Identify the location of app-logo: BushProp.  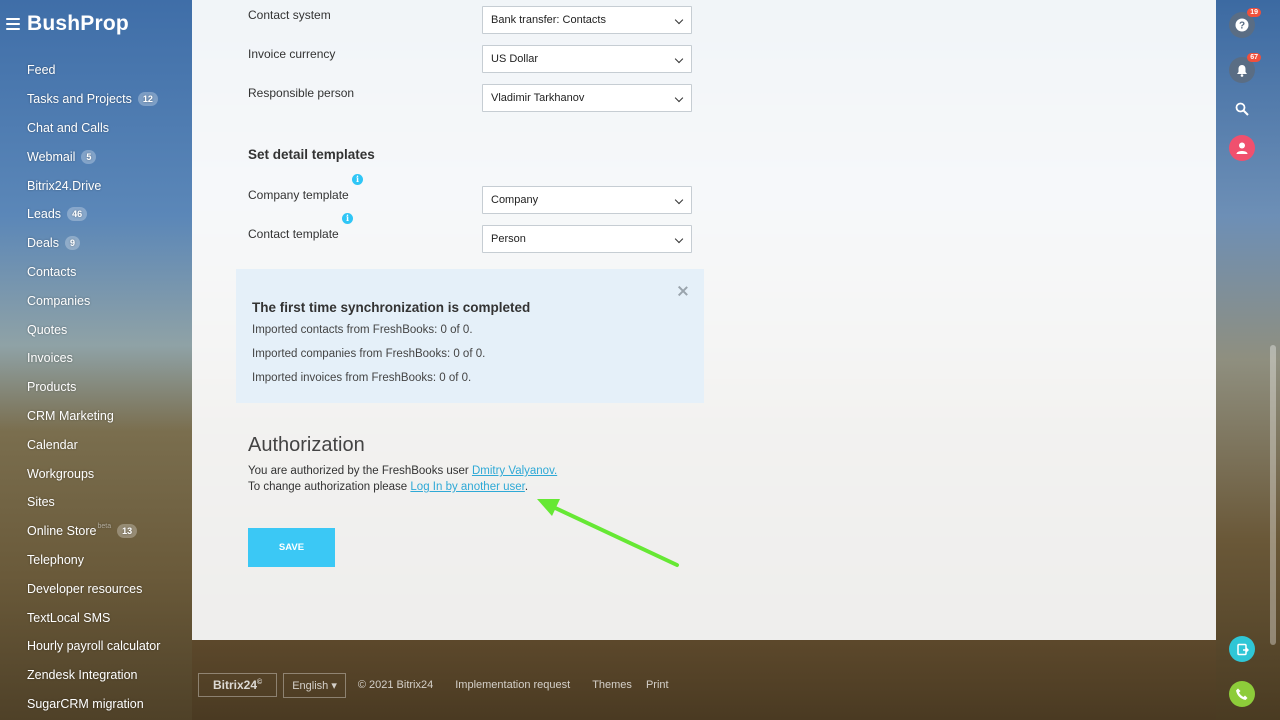
(78, 24).